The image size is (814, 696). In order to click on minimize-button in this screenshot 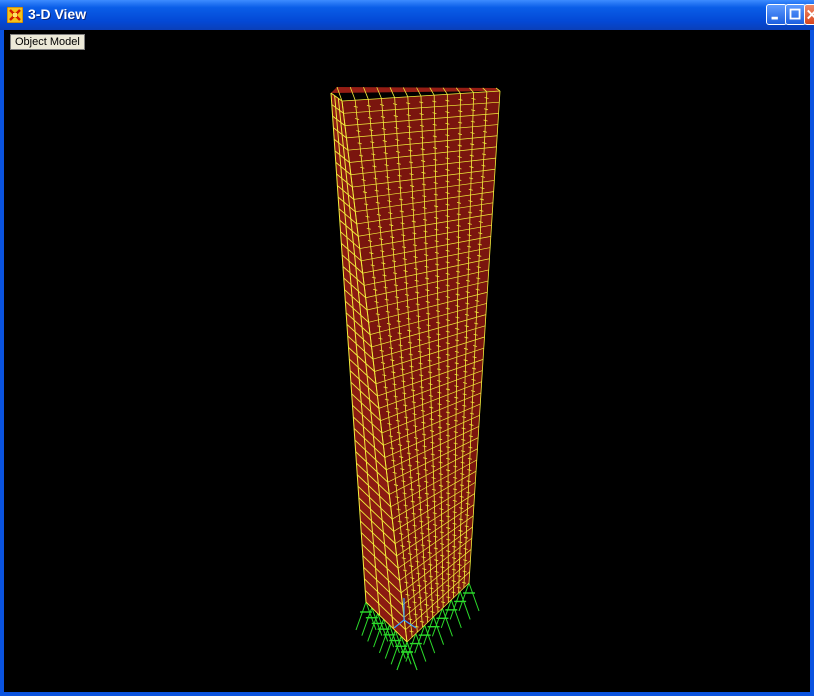, I will do `click(776, 14)`.